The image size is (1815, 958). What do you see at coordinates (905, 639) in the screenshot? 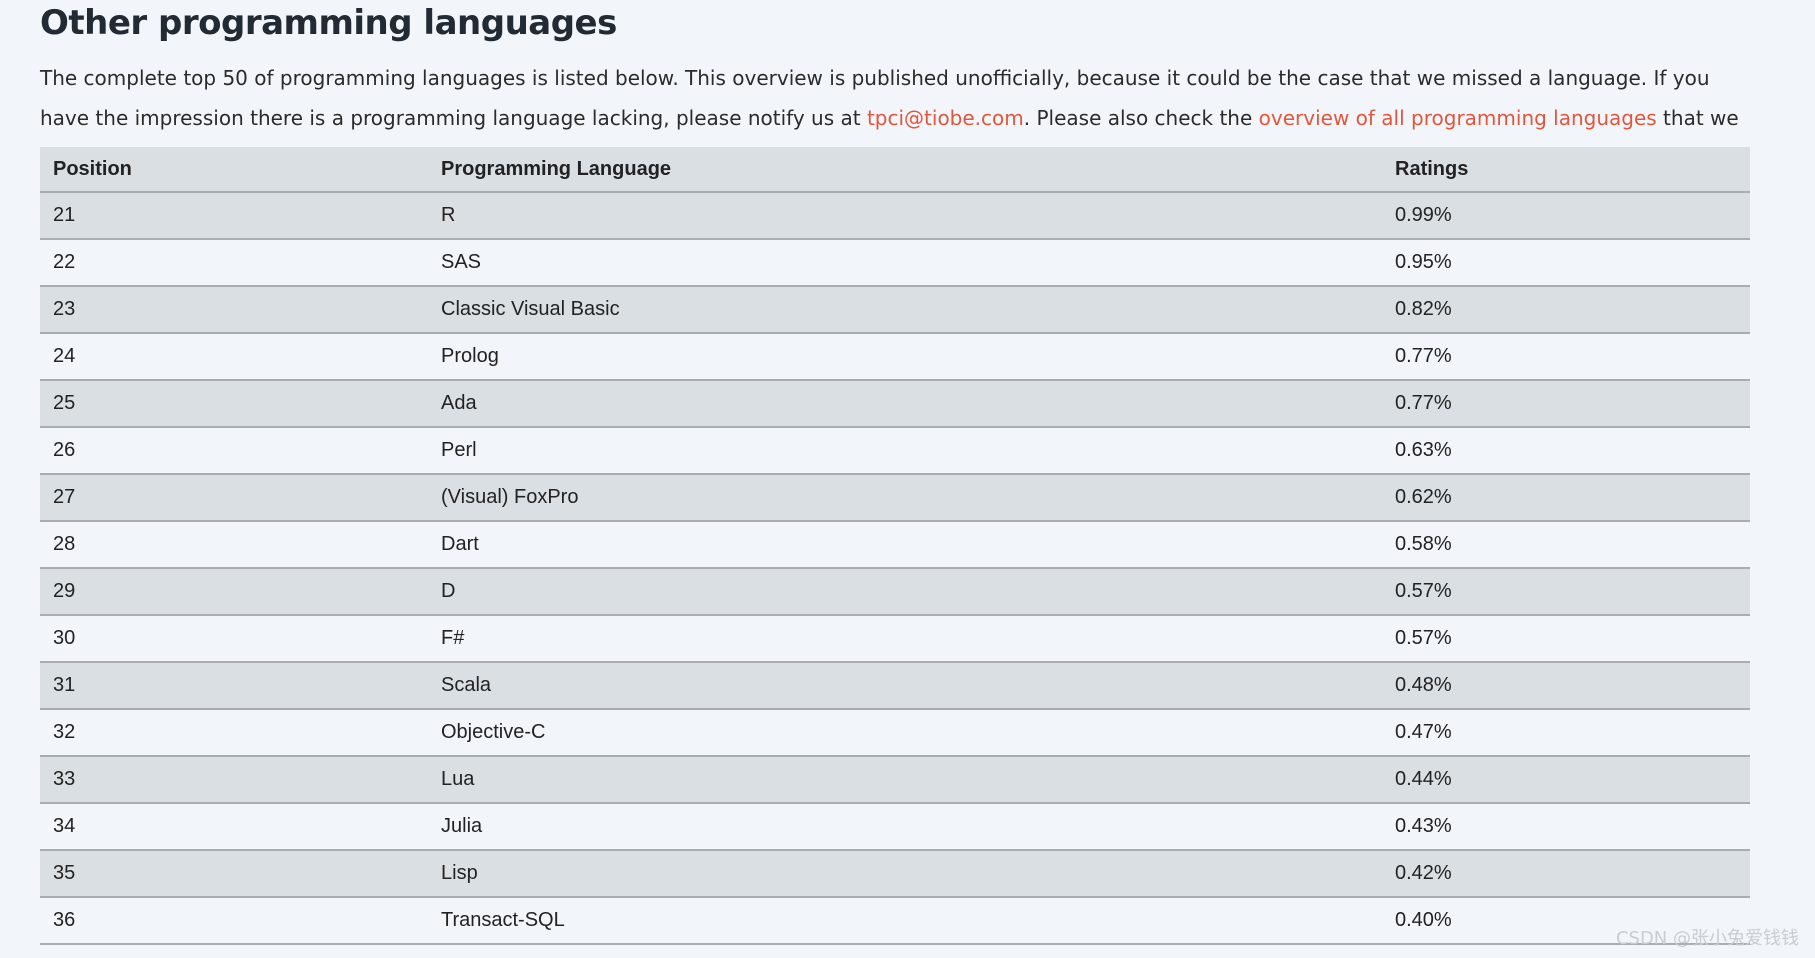
I see `language-cell: F#` at bounding box center [905, 639].